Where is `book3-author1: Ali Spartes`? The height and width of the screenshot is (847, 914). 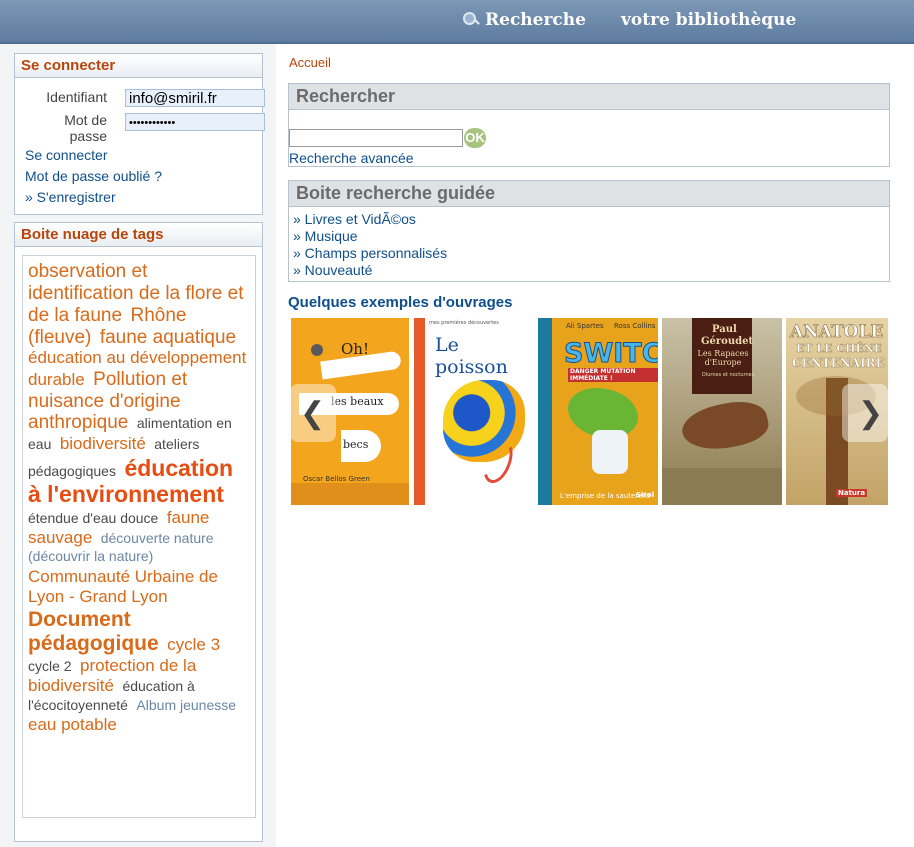
book3-author1: Ali Spartes is located at coordinates (585, 326).